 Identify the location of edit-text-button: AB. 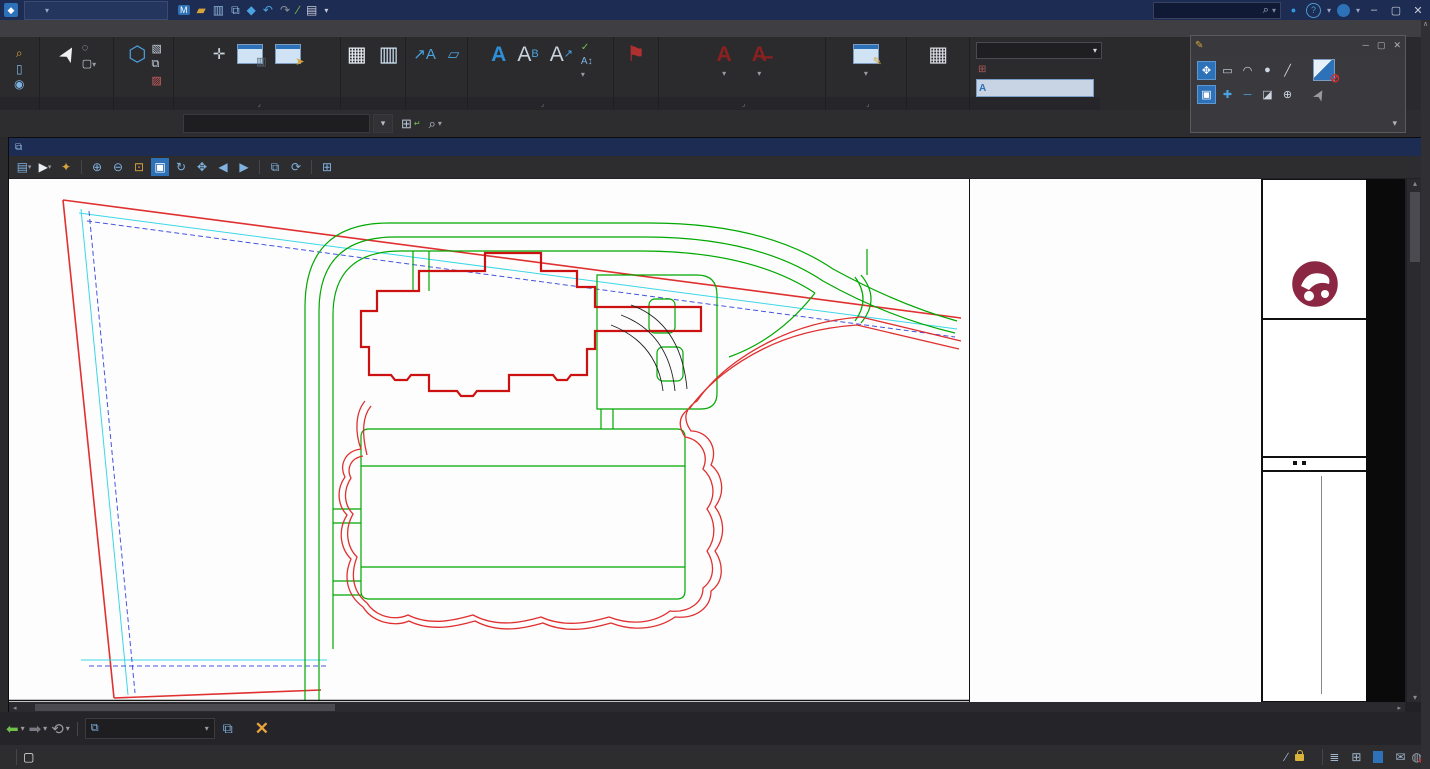
(527, 54).